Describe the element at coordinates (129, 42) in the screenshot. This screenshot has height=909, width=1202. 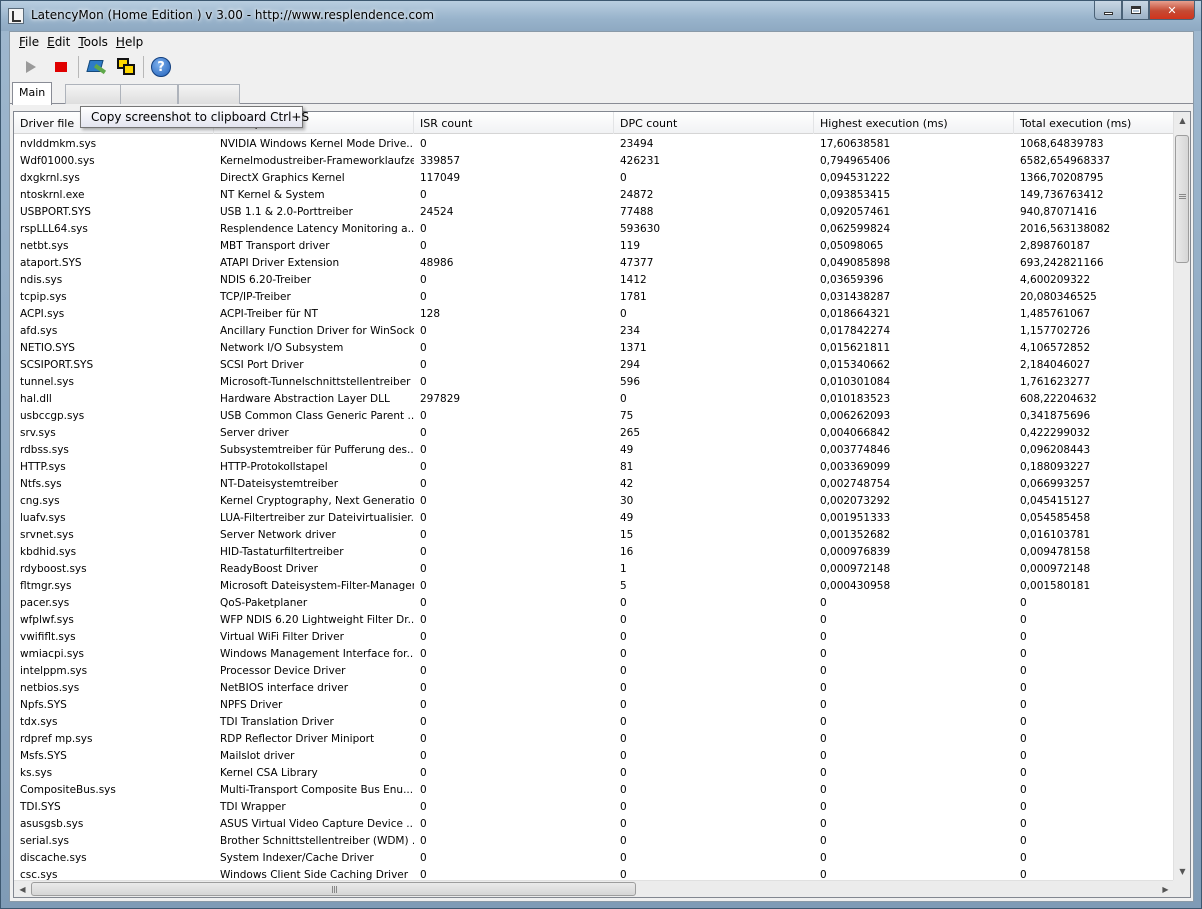
I see `menu-help: Help` at that location.